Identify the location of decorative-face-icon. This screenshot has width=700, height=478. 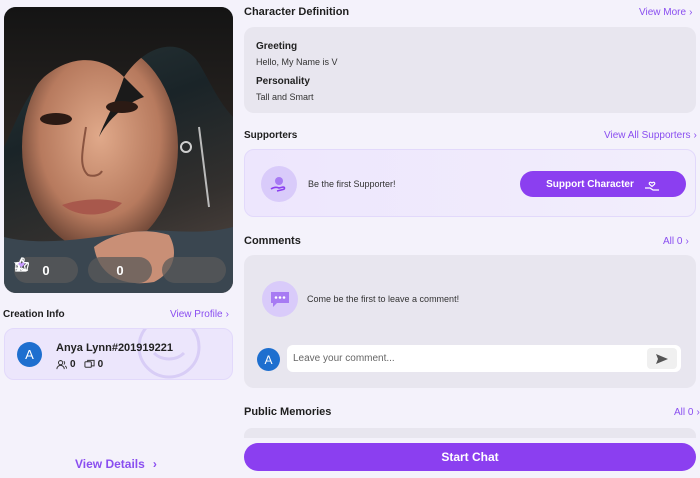
(169, 354).